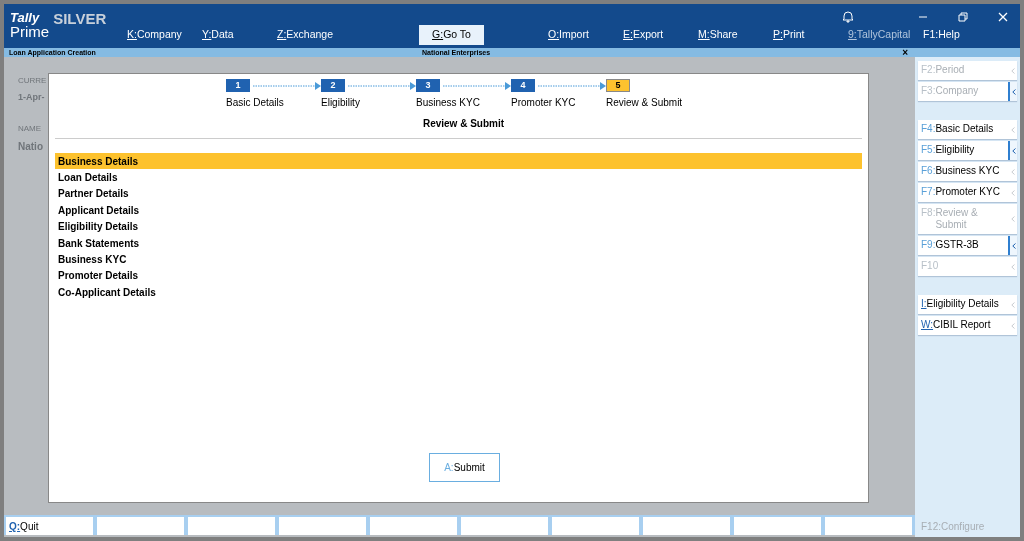 The height and width of the screenshot is (541, 1024). Describe the element at coordinates (1003, 16) in the screenshot. I see `close-icon` at that location.